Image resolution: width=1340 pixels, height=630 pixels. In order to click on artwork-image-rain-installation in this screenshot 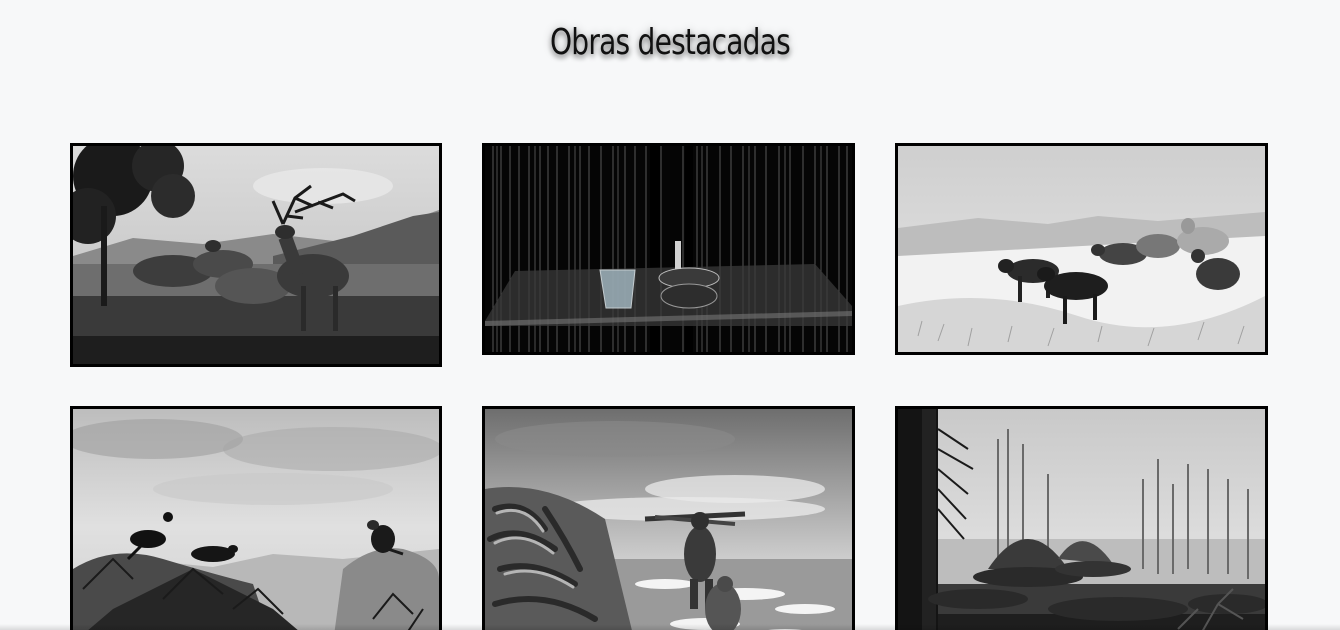, I will do `click(668, 249)`.